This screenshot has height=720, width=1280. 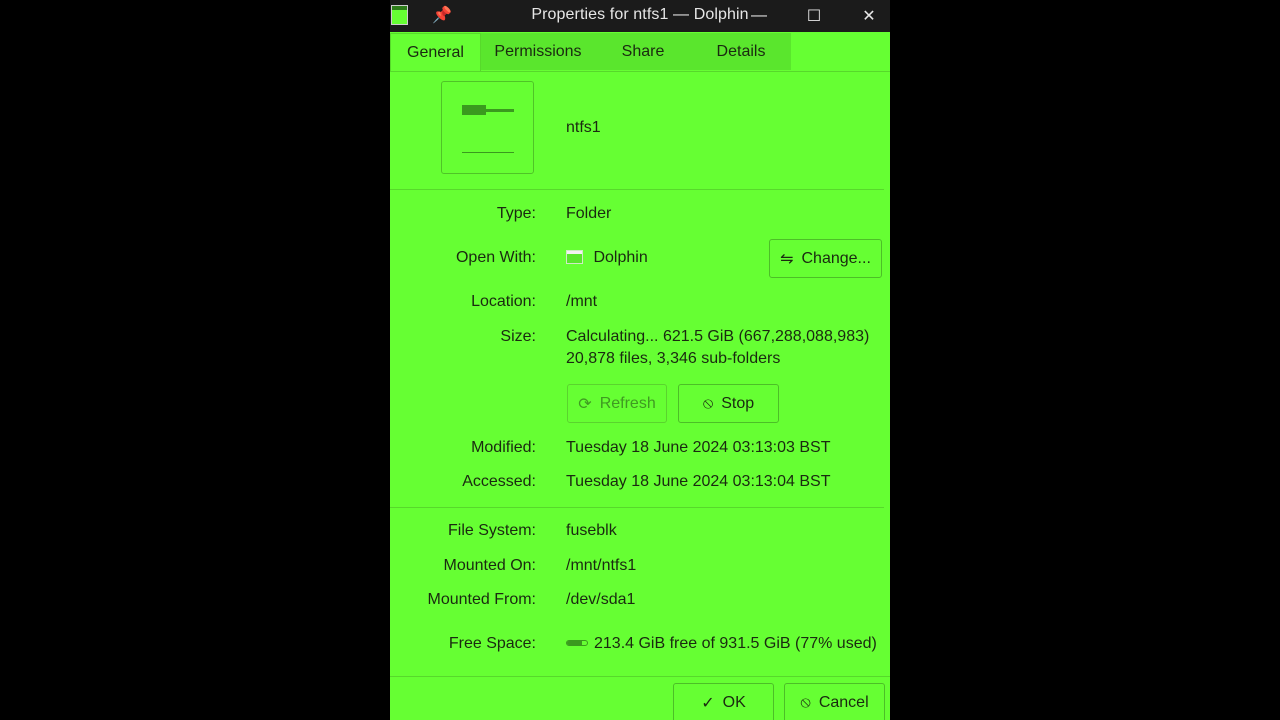 I want to click on modified-label: Modified:, so click(x=503, y=447).